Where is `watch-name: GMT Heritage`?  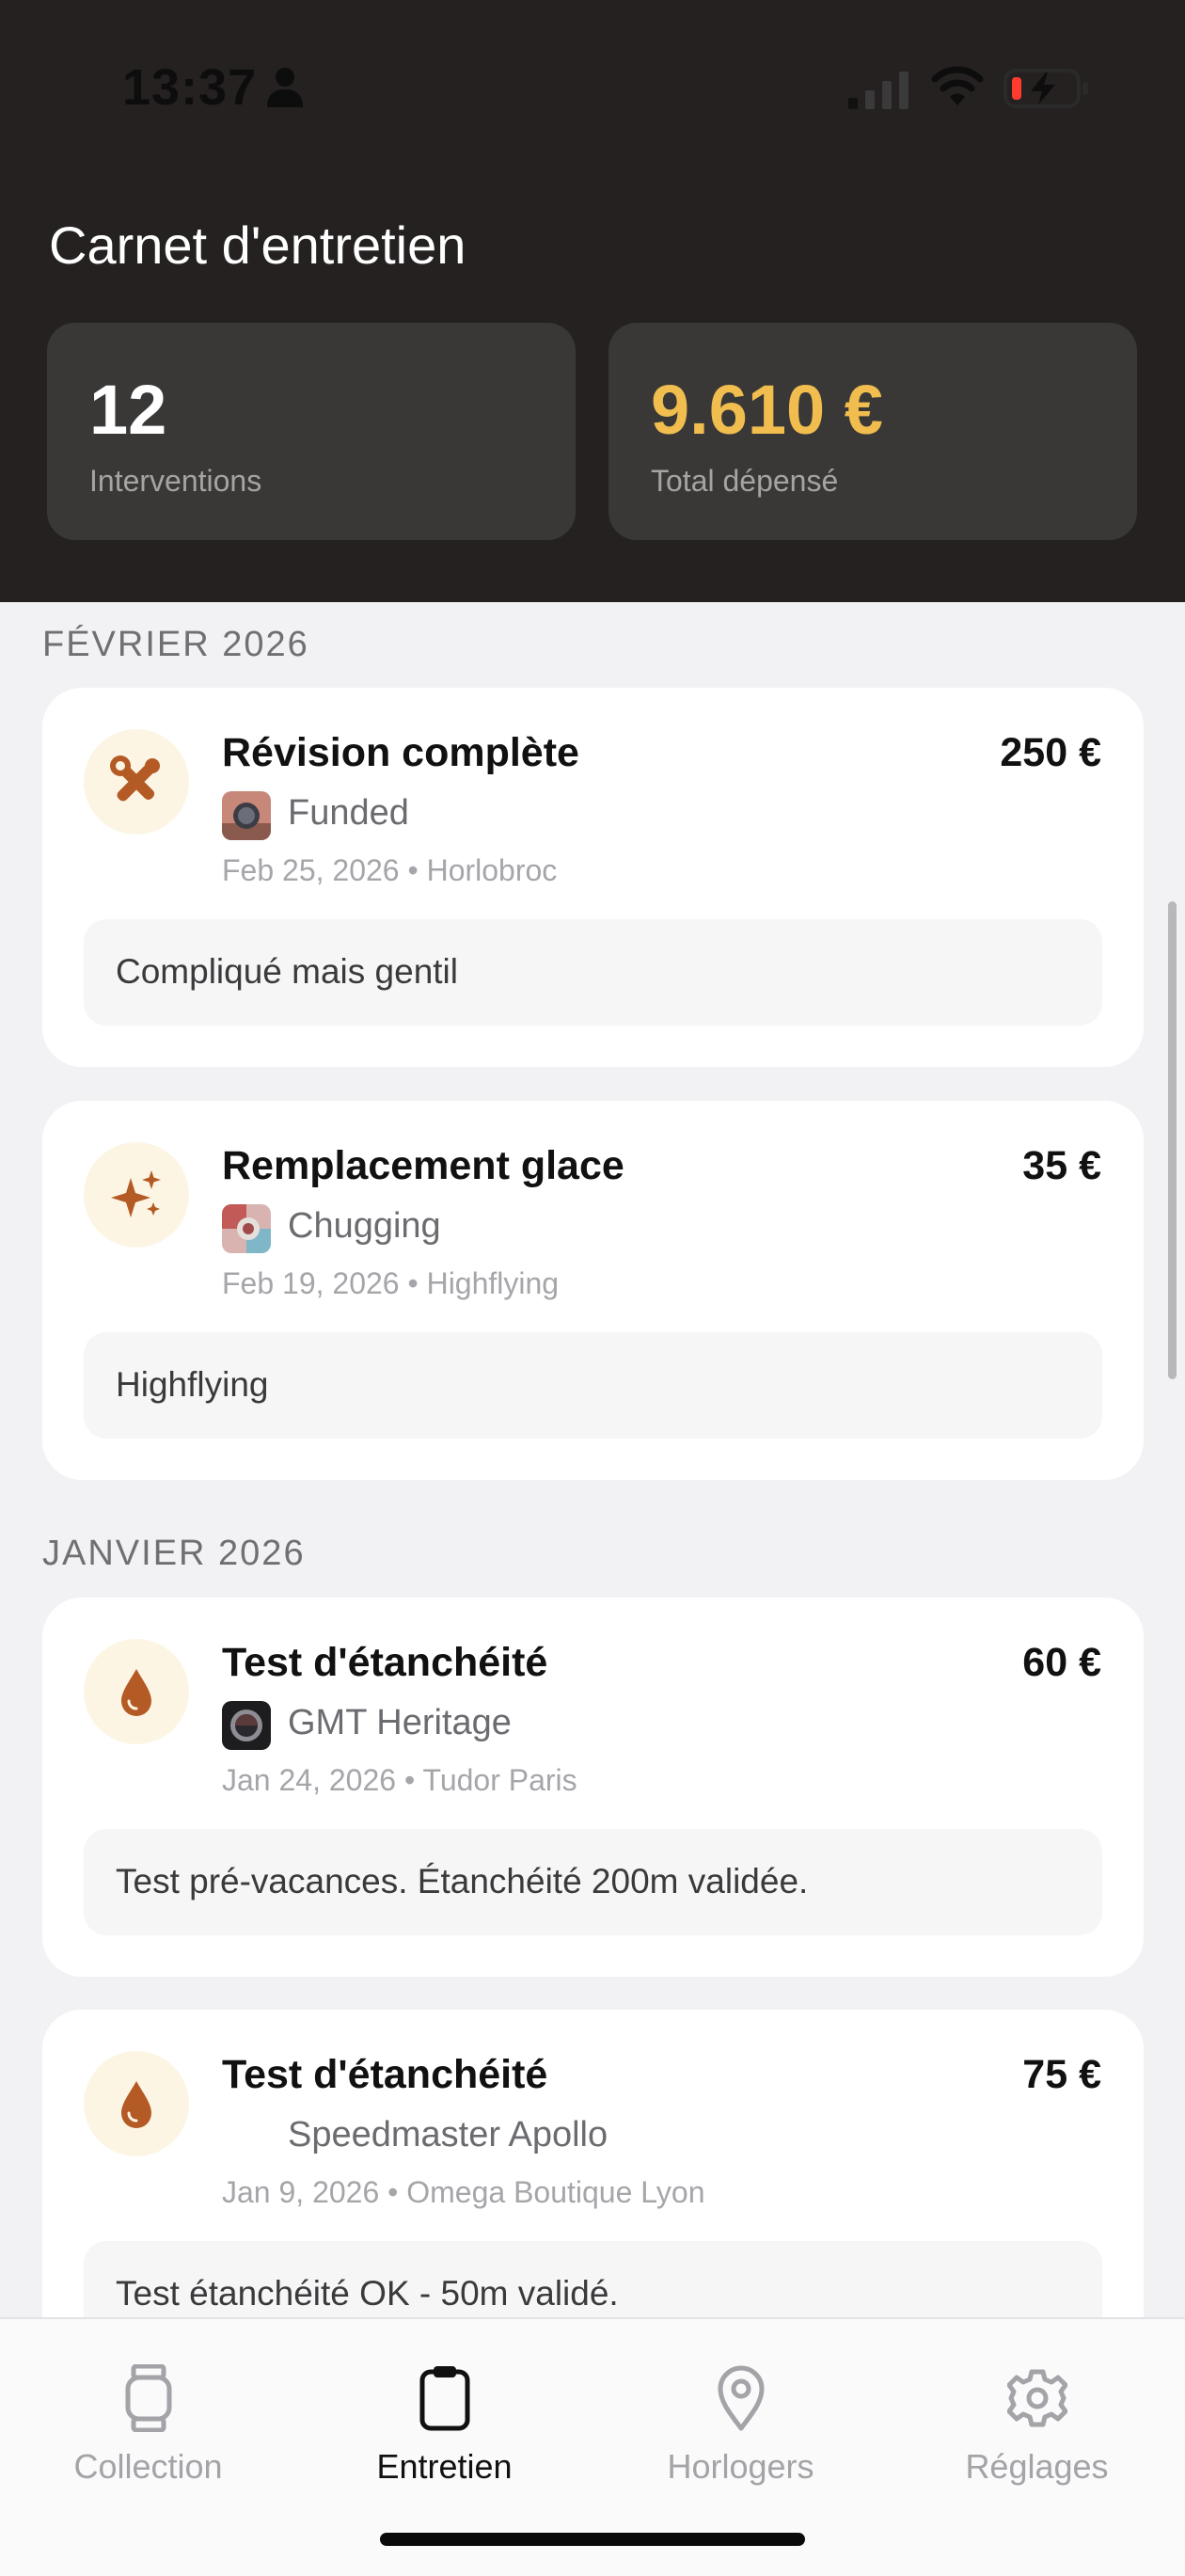
watch-name: GMT Heritage is located at coordinates (400, 1722).